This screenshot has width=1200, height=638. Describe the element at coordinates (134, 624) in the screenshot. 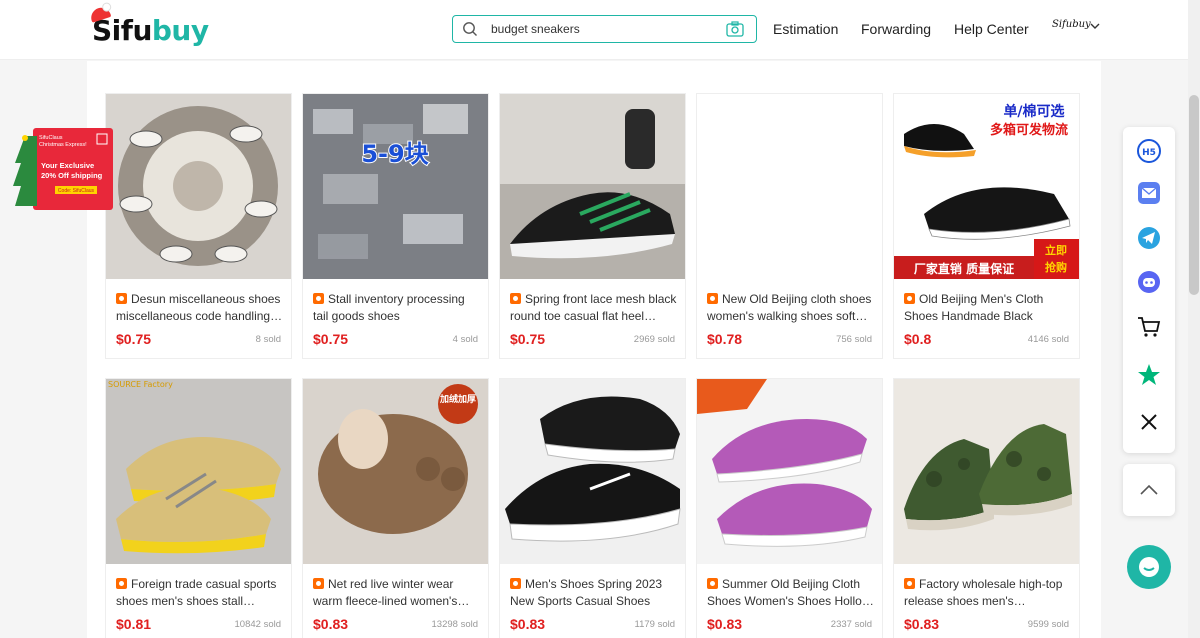

I see `product-price: $0.81` at that location.